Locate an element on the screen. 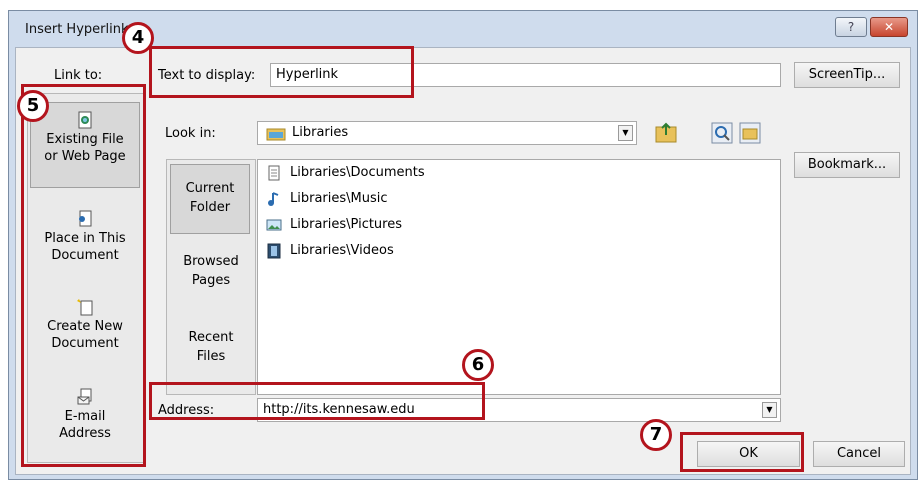 The height and width of the screenshot is (484, 922). help-button: ? is located at coordinates (851, 27).